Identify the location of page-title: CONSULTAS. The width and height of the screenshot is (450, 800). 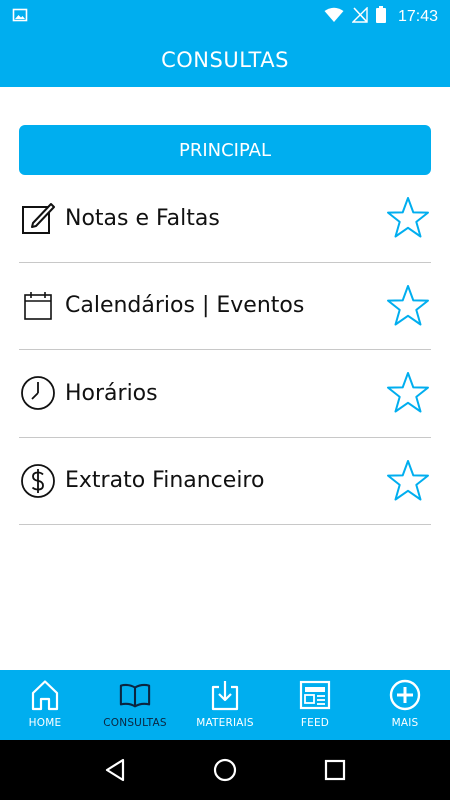
(225, 60).